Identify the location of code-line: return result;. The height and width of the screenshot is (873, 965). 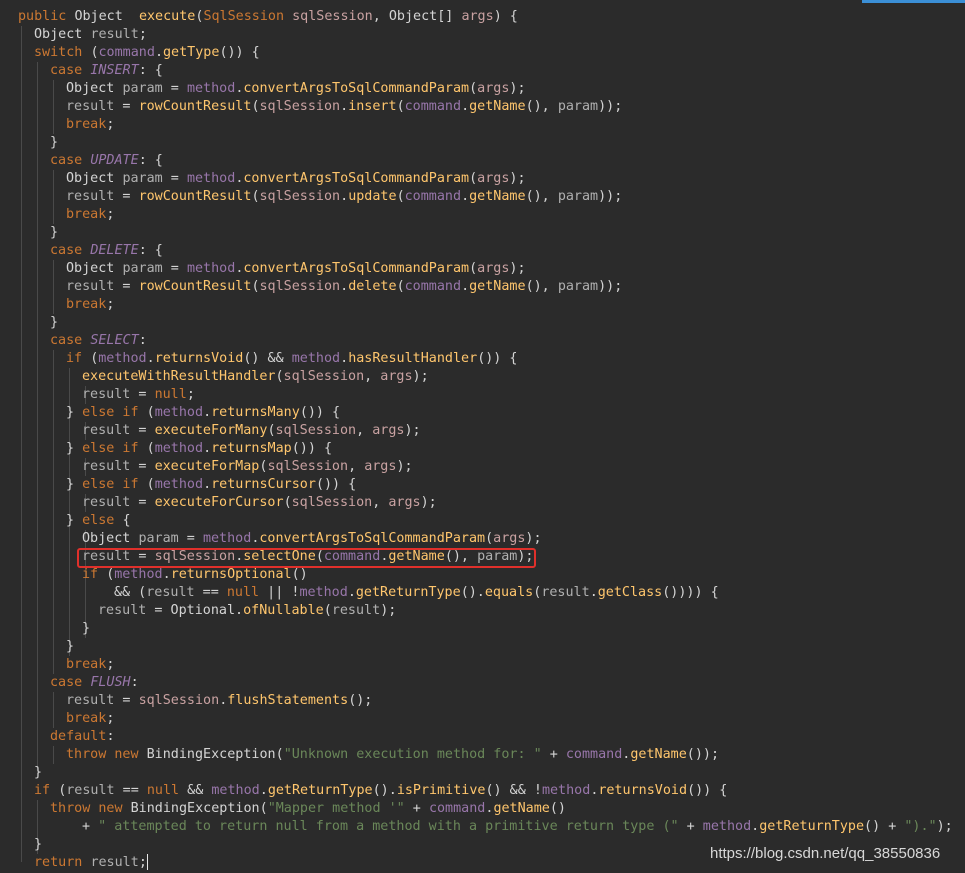
(91, 863).